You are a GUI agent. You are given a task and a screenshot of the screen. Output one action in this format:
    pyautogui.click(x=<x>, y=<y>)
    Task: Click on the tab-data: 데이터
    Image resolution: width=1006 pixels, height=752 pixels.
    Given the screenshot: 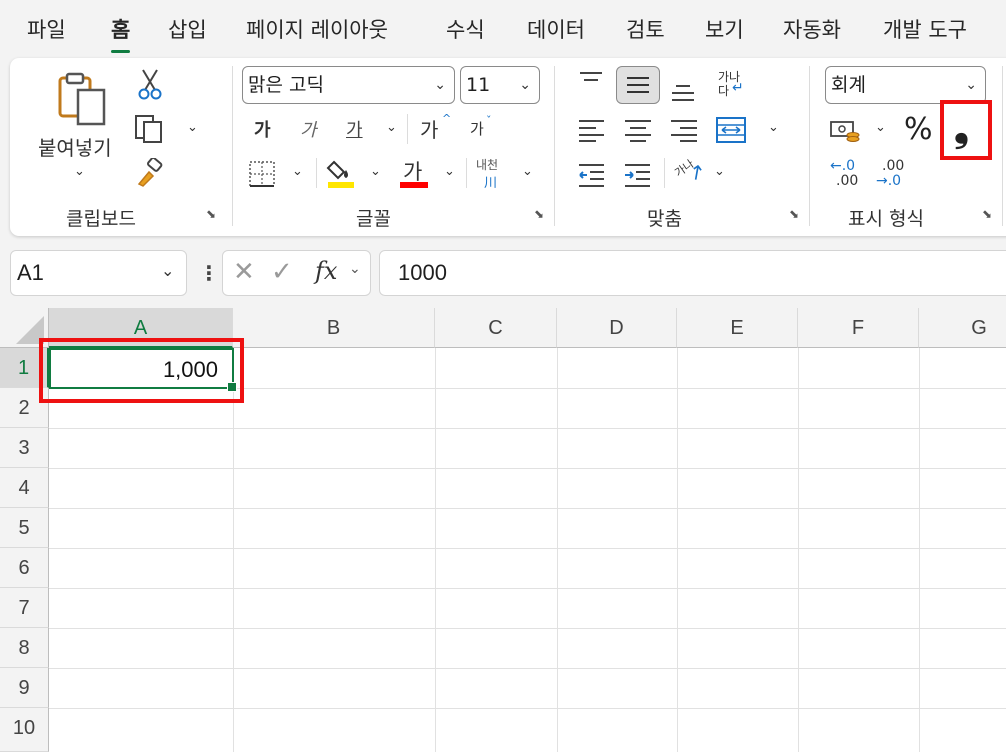 What is the action you would take?
    pyautogui.click(x=556, y=29)
    